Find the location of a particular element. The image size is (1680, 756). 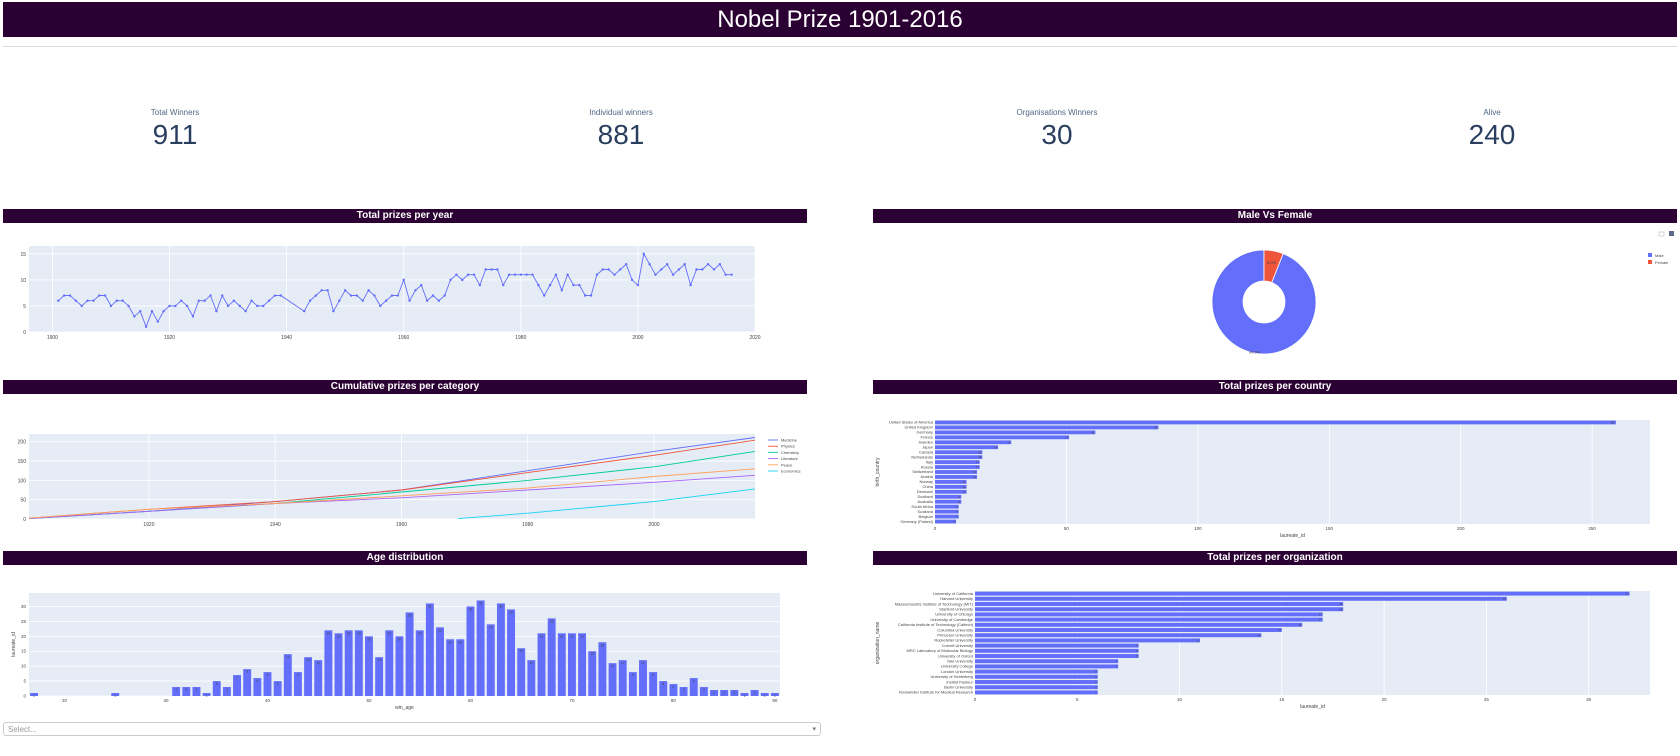

x-axis-title: laureate_id is located at coordinates (1312, 707).